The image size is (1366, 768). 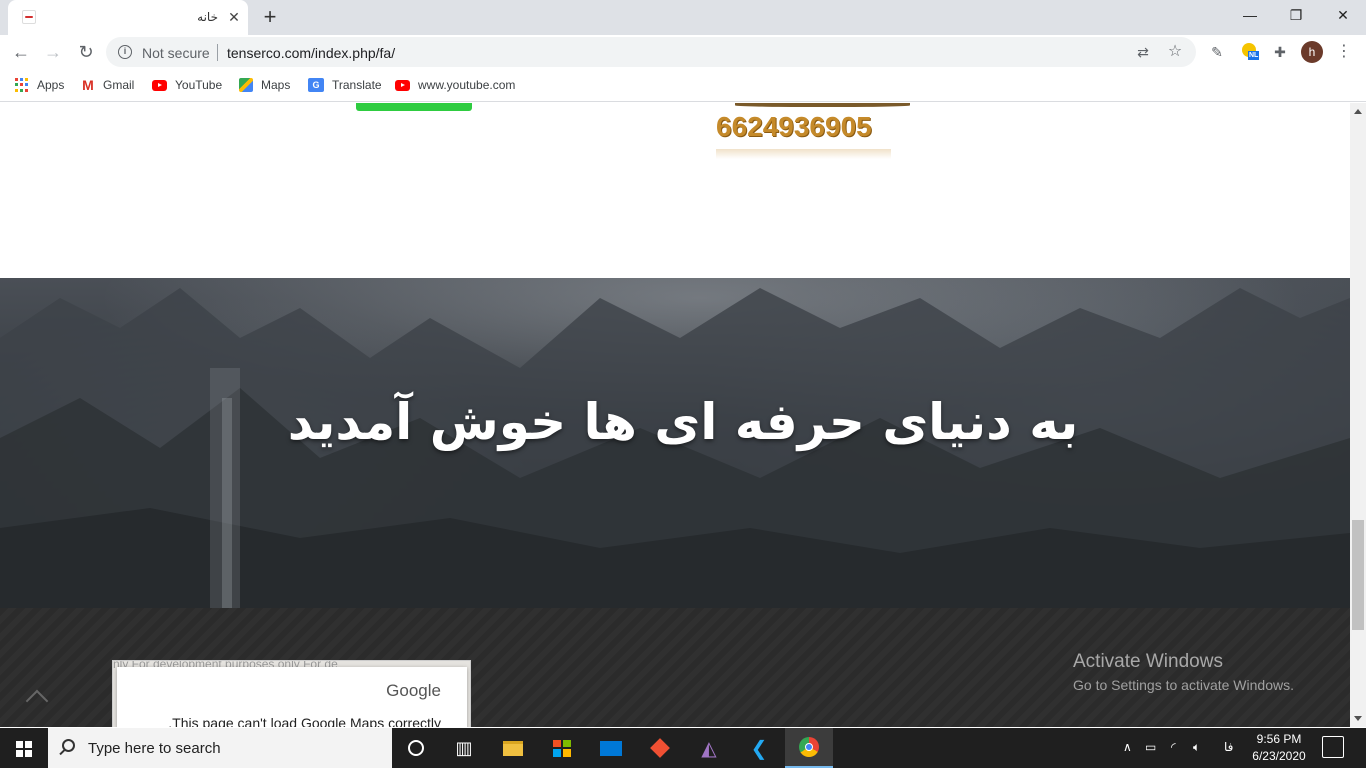 I want to click on profile-avatar: h, so click(x=1312, y=52).